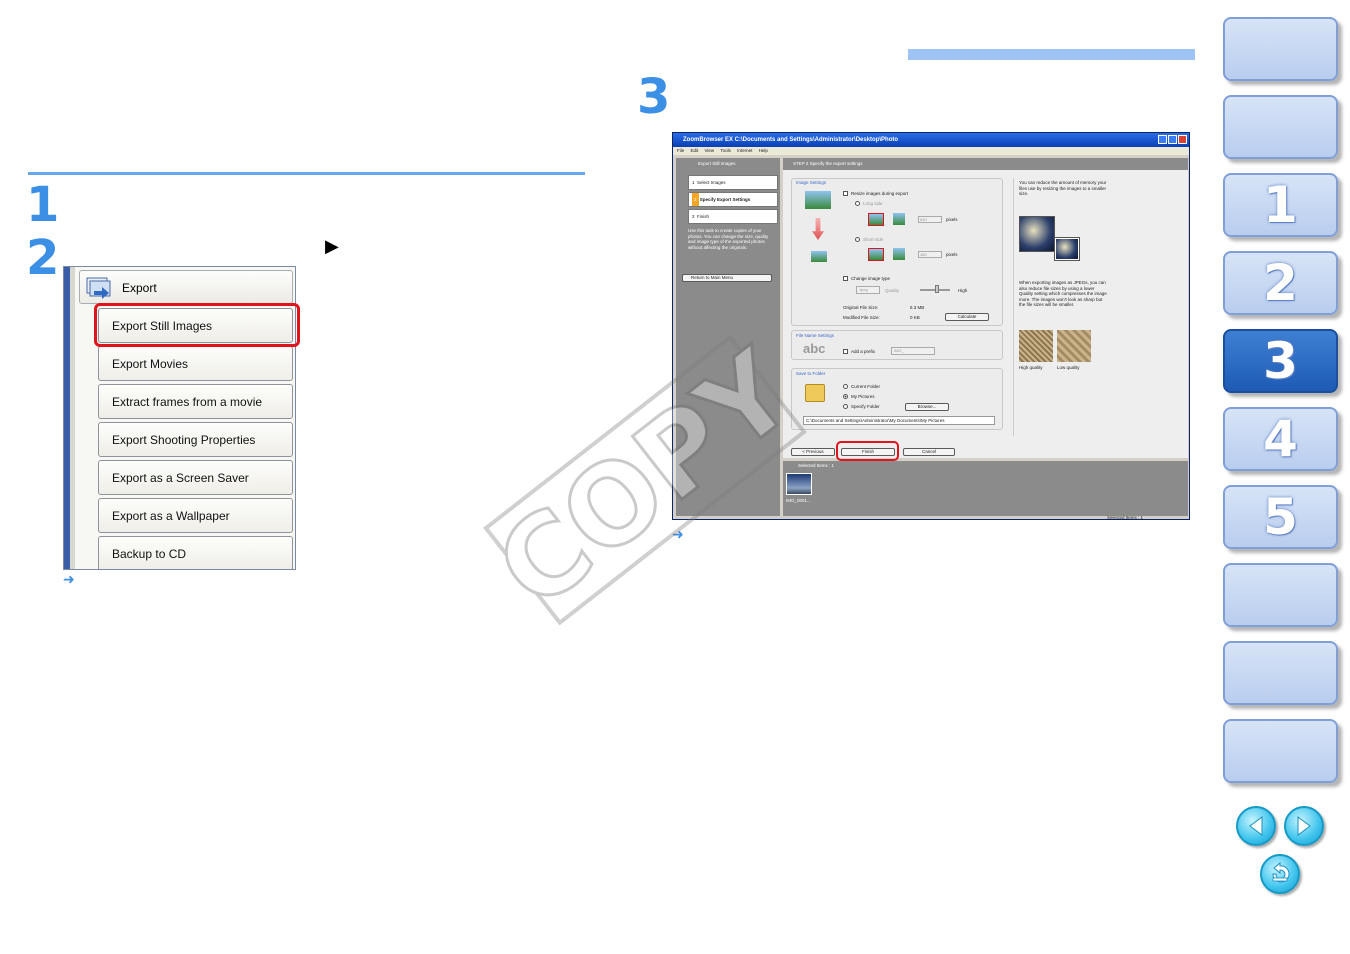 The height and width of the screenshot is (954, 1350). Describe the element at coordinates (815, 335) in the screenshot. I see `file-name-label: File Name Settings` at that location.